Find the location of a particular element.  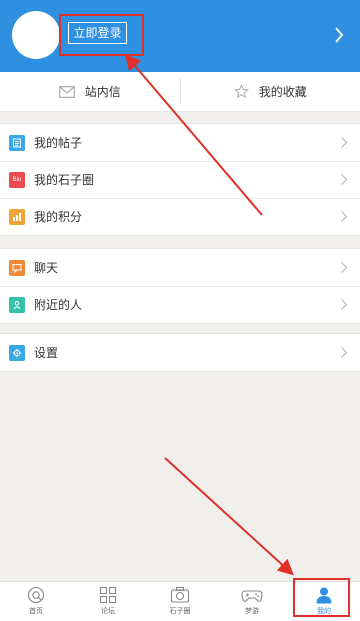

menu-item-my-circle: Biu 我的石子圈 is located at coordinates (180, 179).